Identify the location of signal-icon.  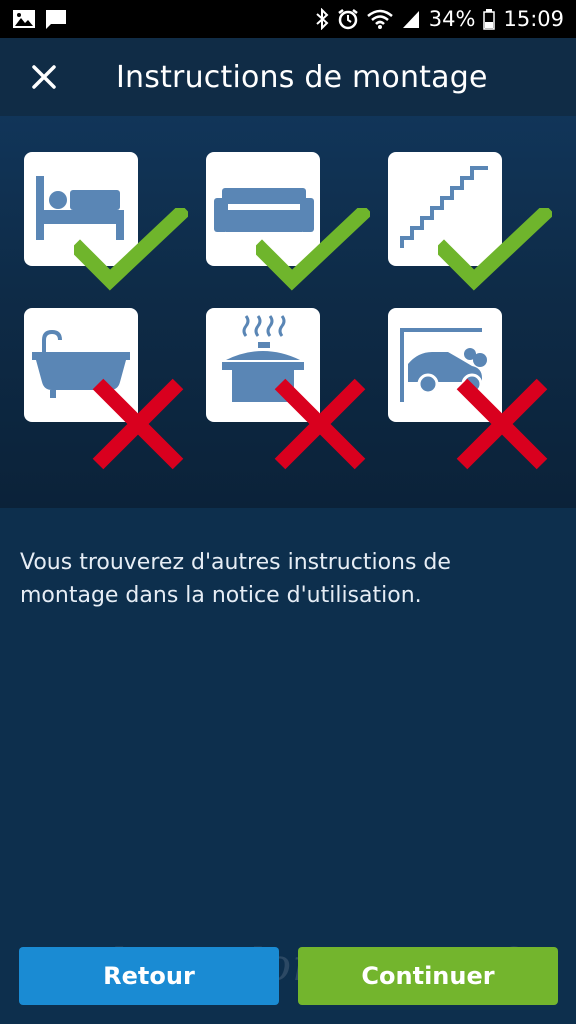
(410, 19).